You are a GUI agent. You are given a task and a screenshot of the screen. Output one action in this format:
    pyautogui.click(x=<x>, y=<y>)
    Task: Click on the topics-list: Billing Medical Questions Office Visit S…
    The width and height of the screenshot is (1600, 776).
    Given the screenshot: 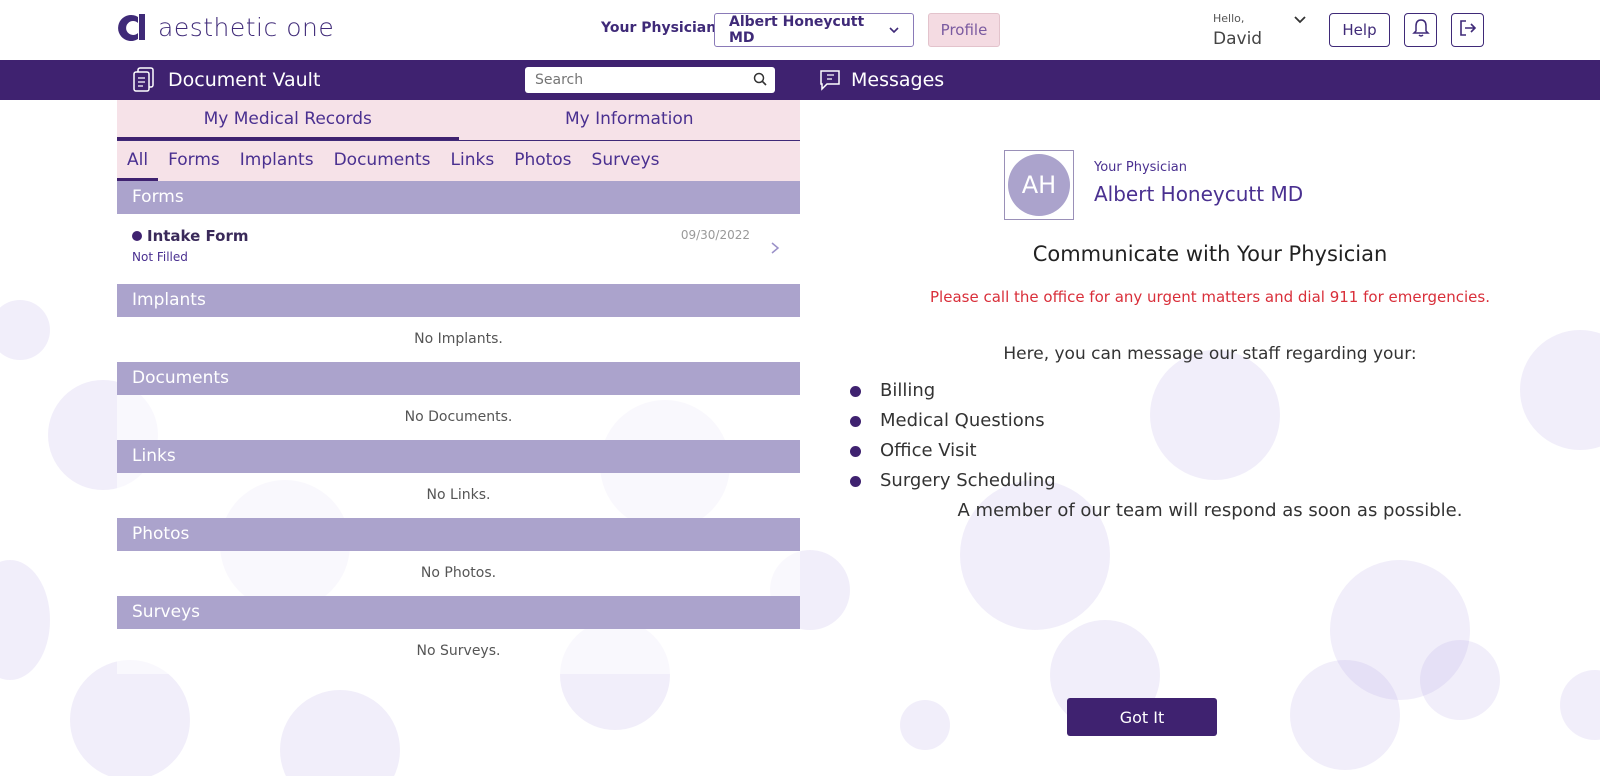 What is the action you would take?
    pyautogui.click(x=953, y=436)
    